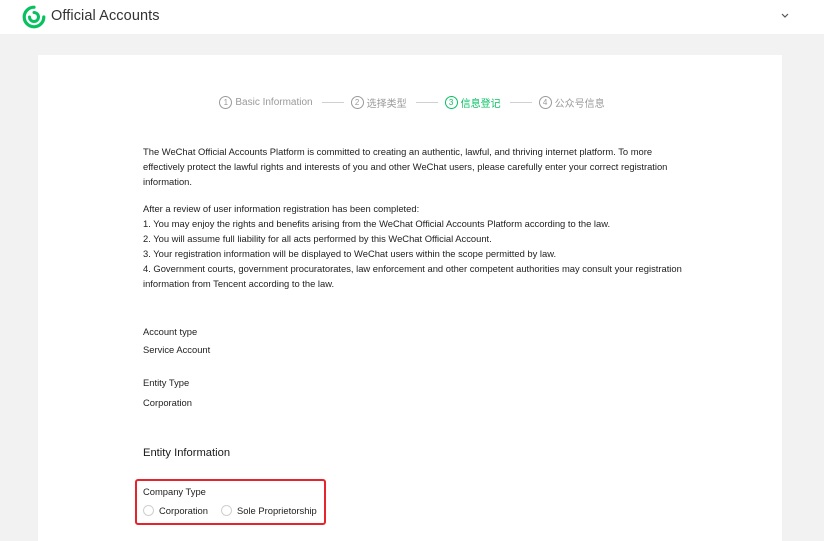 The image size is (824, 541). What do you see at coordinates (183, 510) in the screenshot?
I see `radio-label: Corporation` at bounding box center [183, 510].